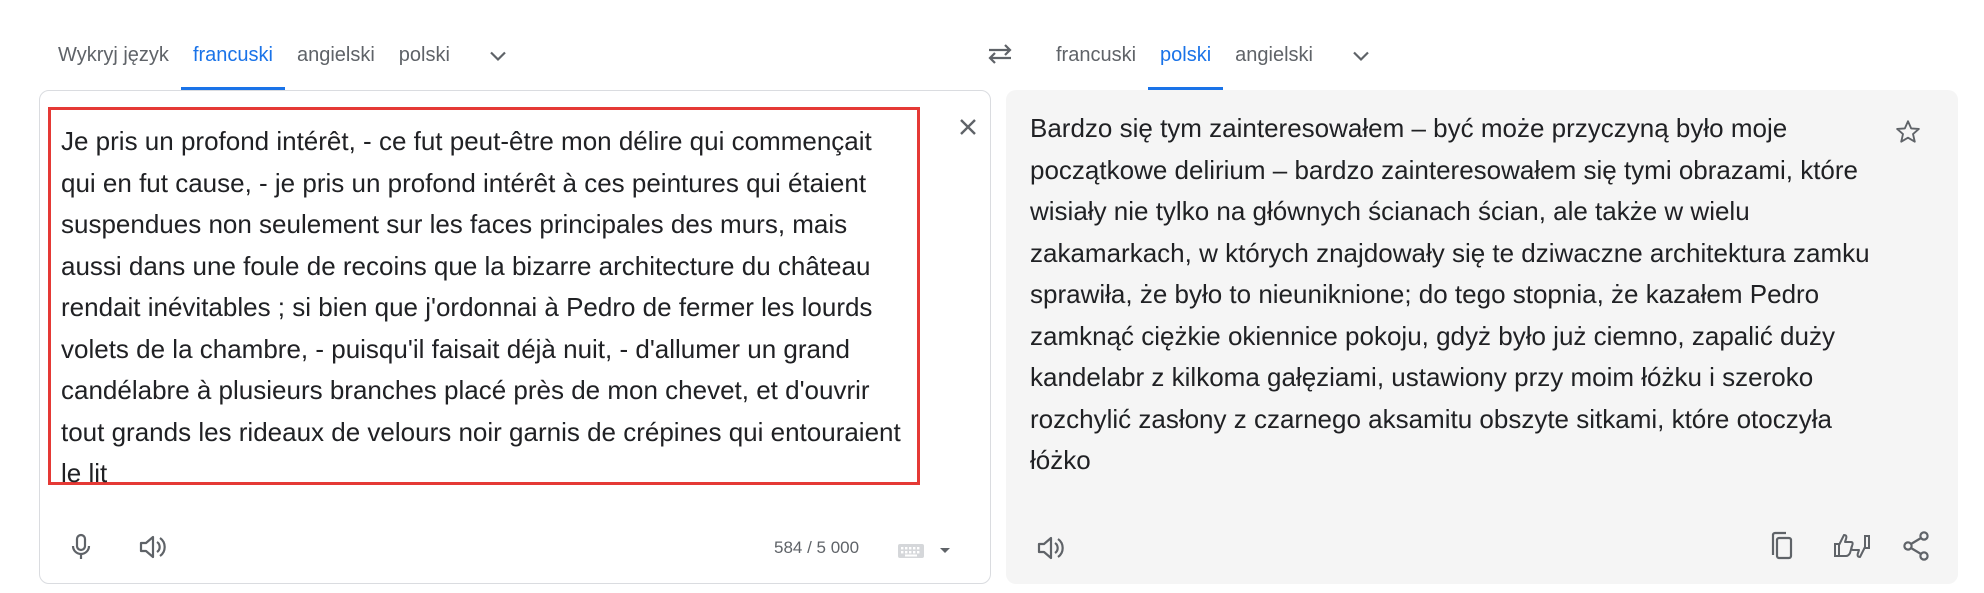 Image resolution: width=1984 pixels, height=593 pixels. Describe the element at coordinates (817, 547) in the screenshot. I see `character-count: 584 / 5 000` at that location.